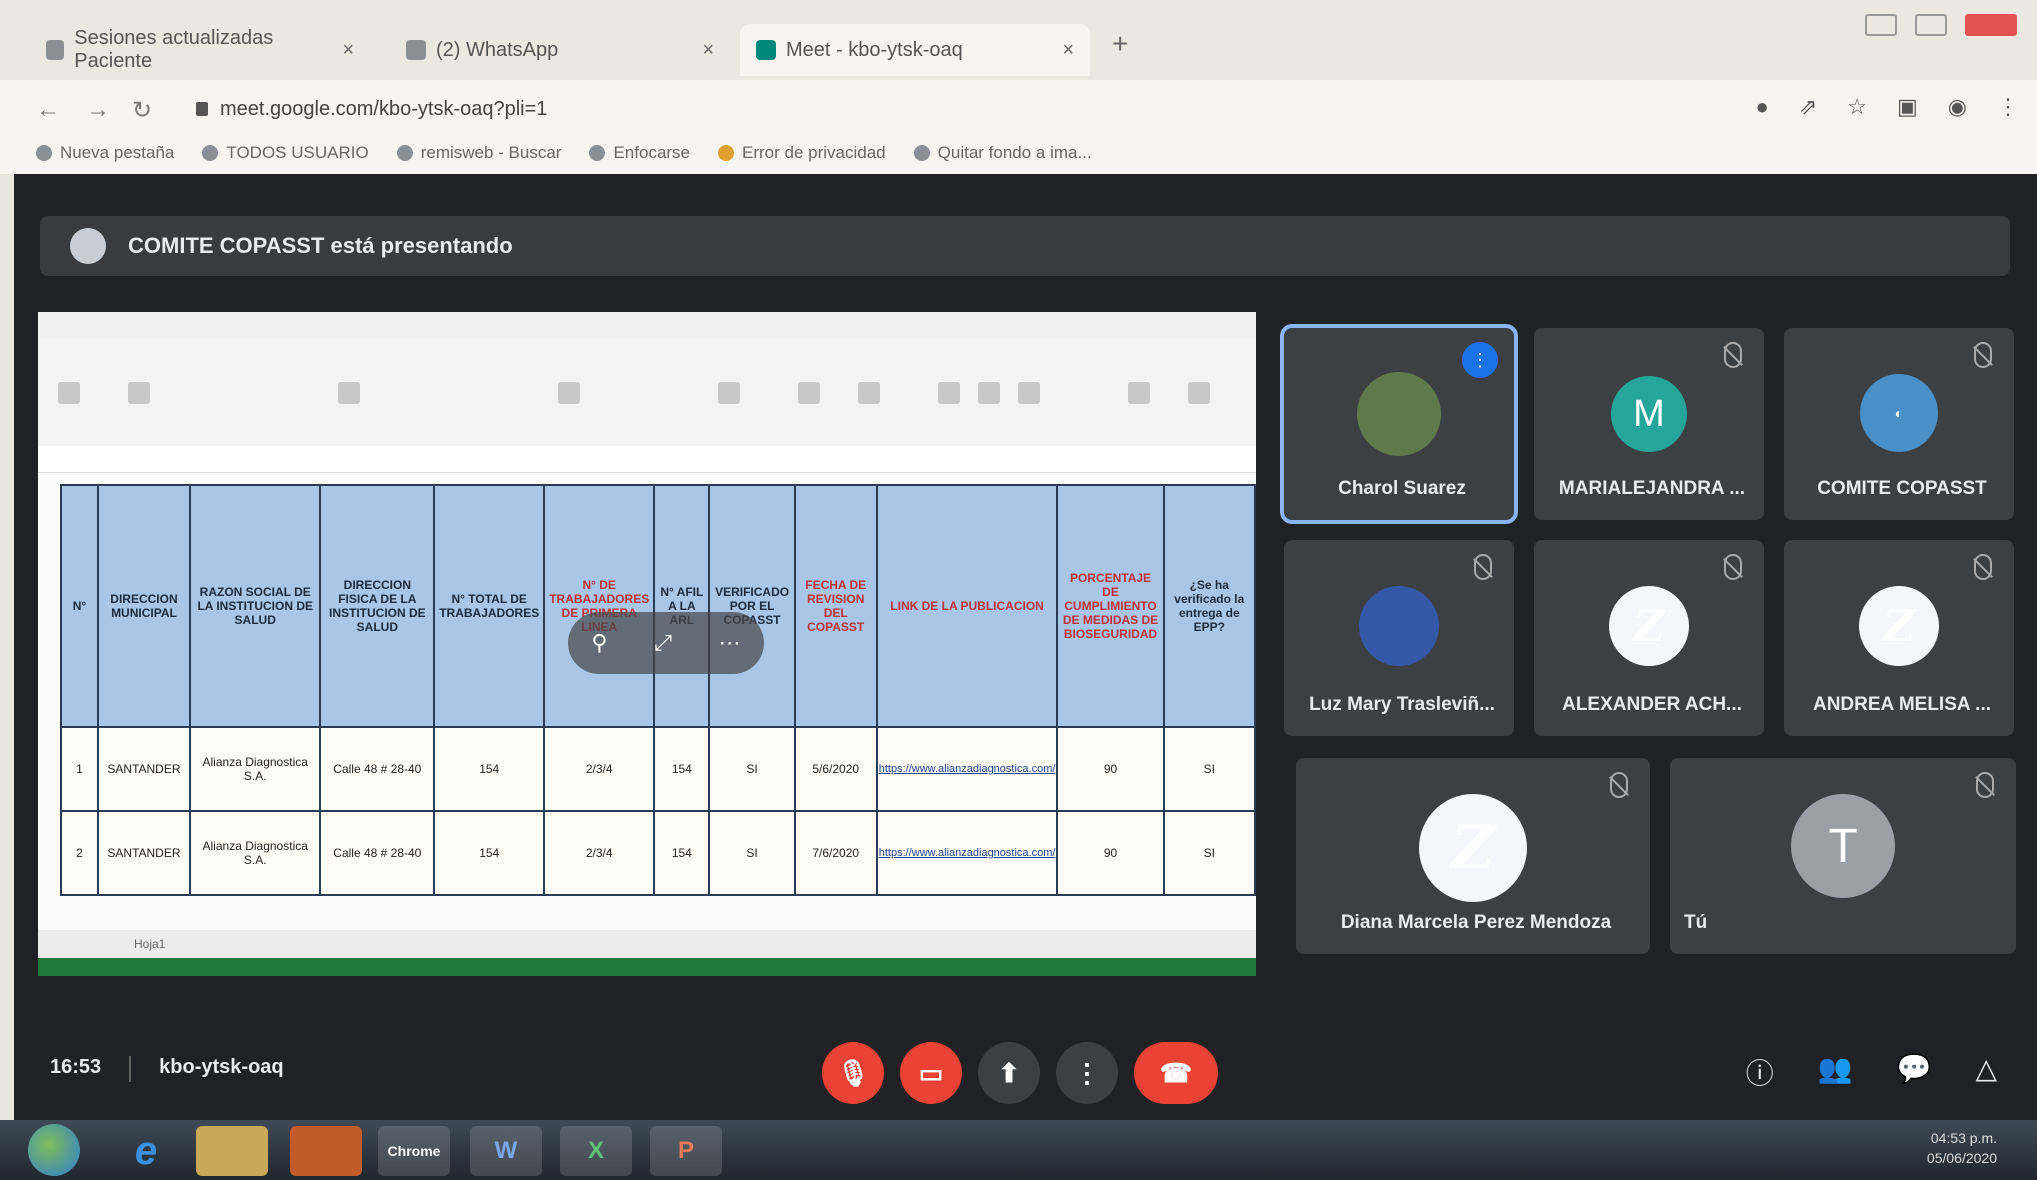  Describe the element at coordinates (1843, 846) in the screenshot. I see `avatar: T` at that location.